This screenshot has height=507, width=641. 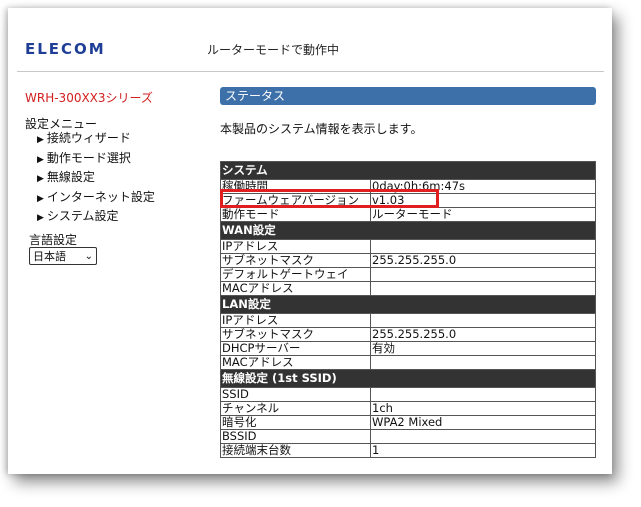 I want to click on table-row: 暗号化 WPA2 Mixed, so click(x=408, y=422).